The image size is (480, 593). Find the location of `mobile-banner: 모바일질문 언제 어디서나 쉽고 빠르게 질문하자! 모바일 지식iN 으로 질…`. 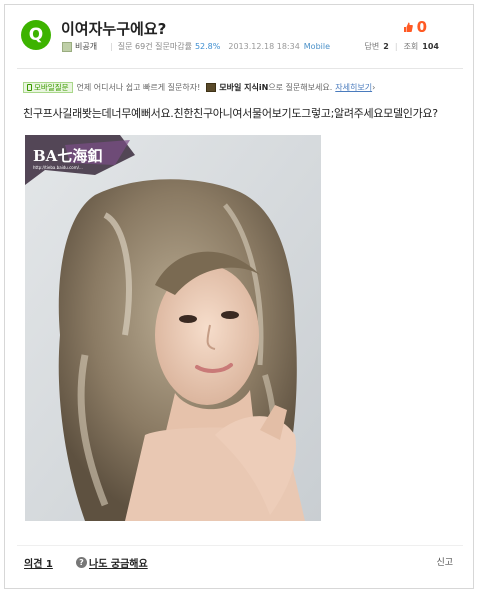

mobile-banner: 모바일질문 언제 어디서나 쉽고 빠르게 질문하자! 모바일 지식iN 으로 질… is located at coordinates (199, 87).